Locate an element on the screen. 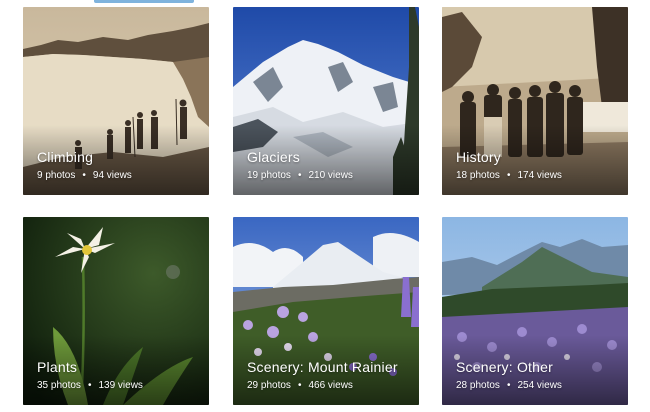 This screenshot has width=650, height=412. album-stats: 28 photos • 254 views is located at coordinates (509, 386).